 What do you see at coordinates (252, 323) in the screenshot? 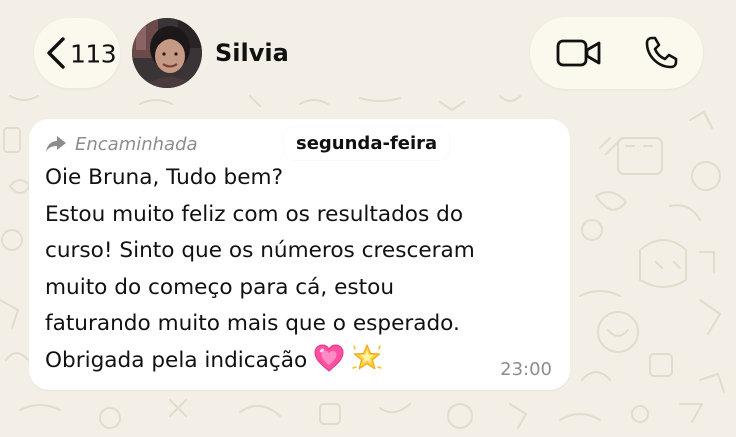
I see `message-line: faturando muito mais que o esperado.` at bounding box center [252, 323].